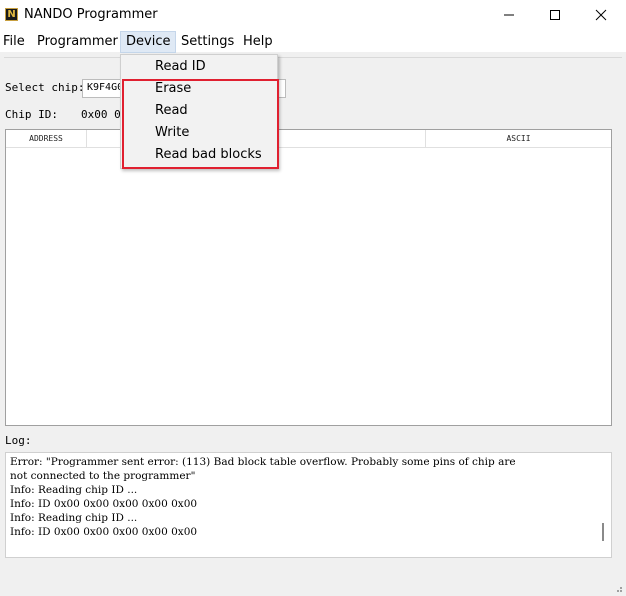  Describe the element at coordinates (14, 42) in the screenshot. I see `menu-file: File` at that location.